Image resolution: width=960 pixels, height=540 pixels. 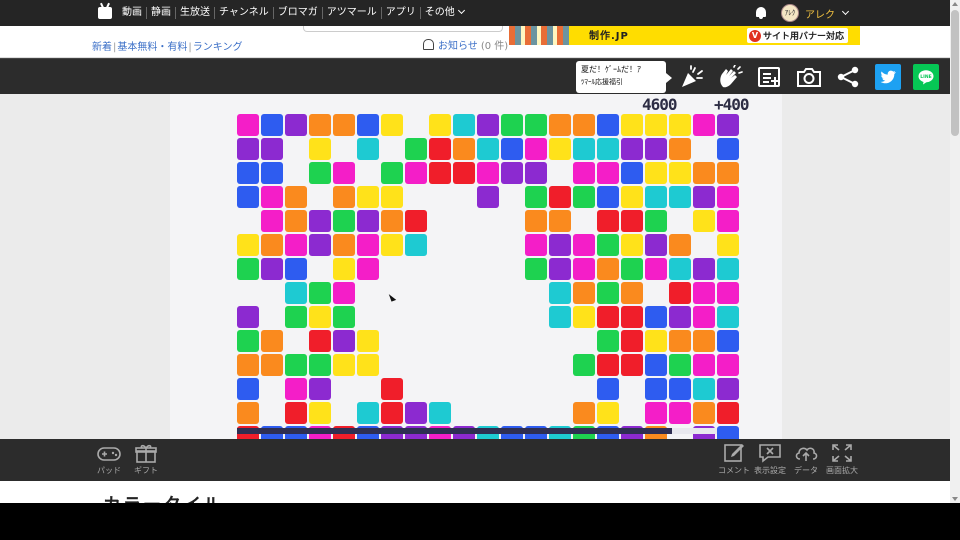 What do you see at coordinates (761, 13) in the screenshot?
I see `bell-icon` at bounding box center [761, 13].